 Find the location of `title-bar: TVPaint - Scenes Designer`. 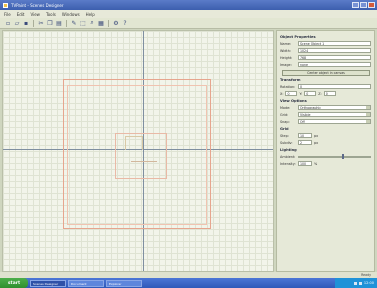

title-bar: TVPaint - Scenes Designer is located at coordinates (188, 5).